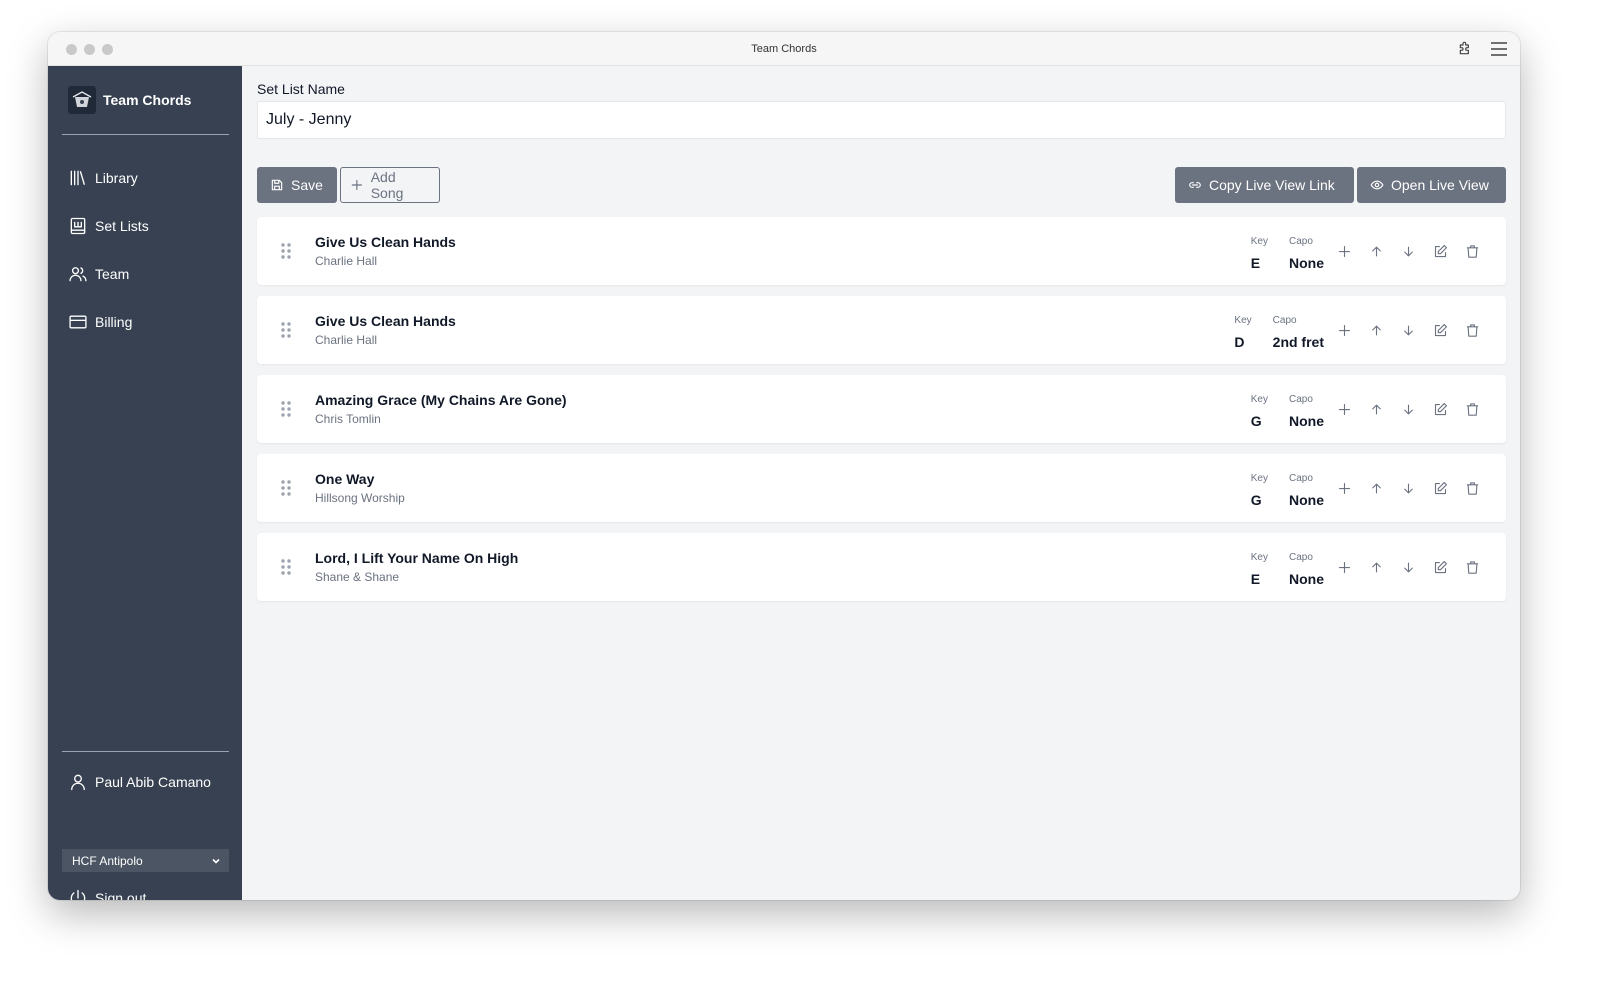  I want to click on sidebar-item-set-lists: Set Lists, so click(108, 226).